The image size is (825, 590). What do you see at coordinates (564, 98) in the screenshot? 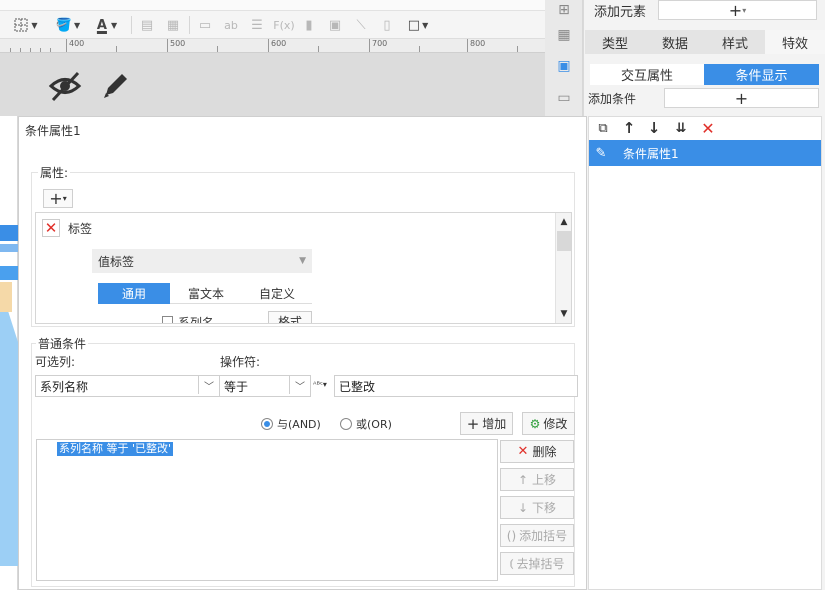
I see `panel-tool: ▭` at bounding box center [564, 98].